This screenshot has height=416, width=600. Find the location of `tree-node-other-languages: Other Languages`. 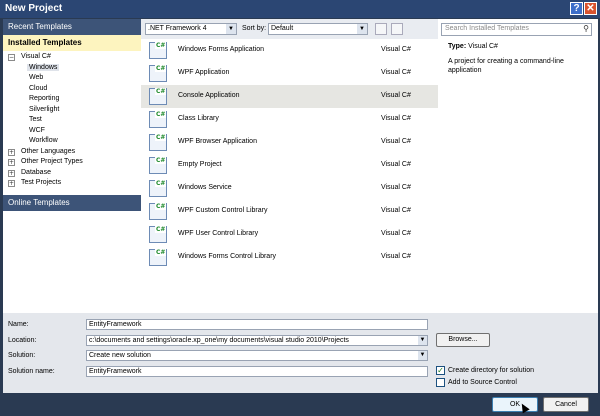

tree-node-other-languages: Other Languages is located at coordinates (48, 151).